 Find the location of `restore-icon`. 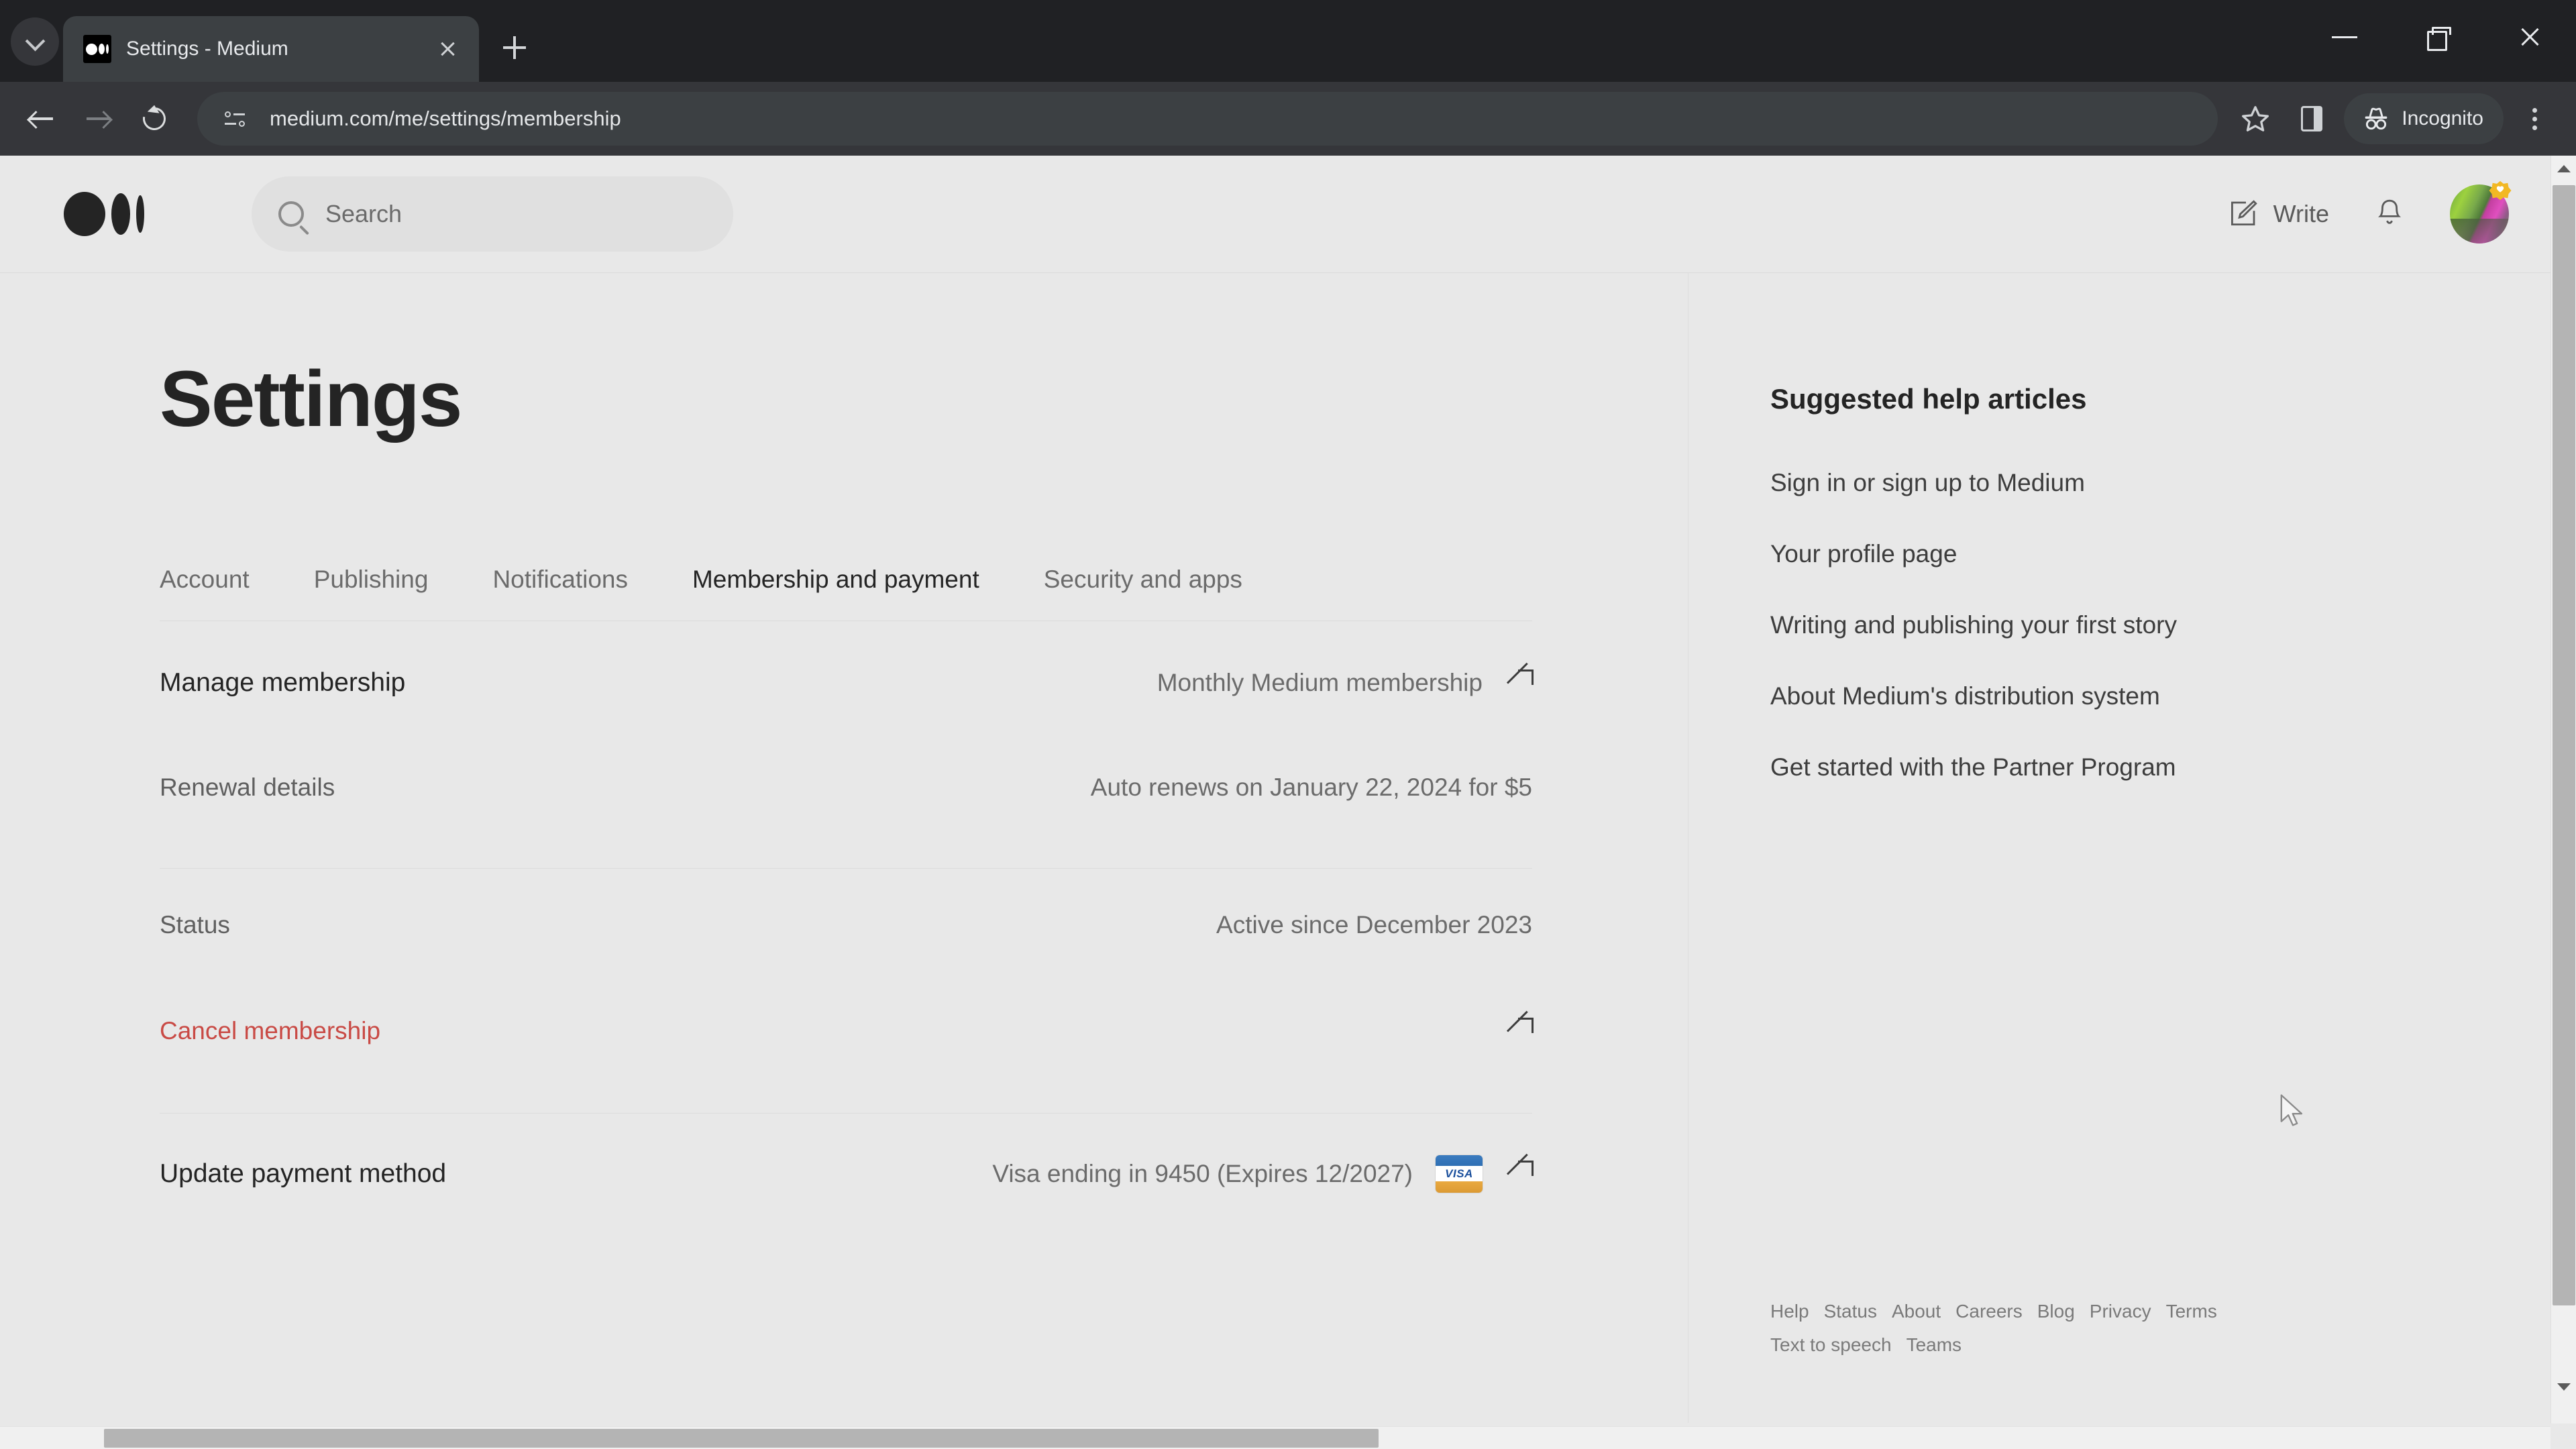

restore-icon is located at coordinates (2439, 39).